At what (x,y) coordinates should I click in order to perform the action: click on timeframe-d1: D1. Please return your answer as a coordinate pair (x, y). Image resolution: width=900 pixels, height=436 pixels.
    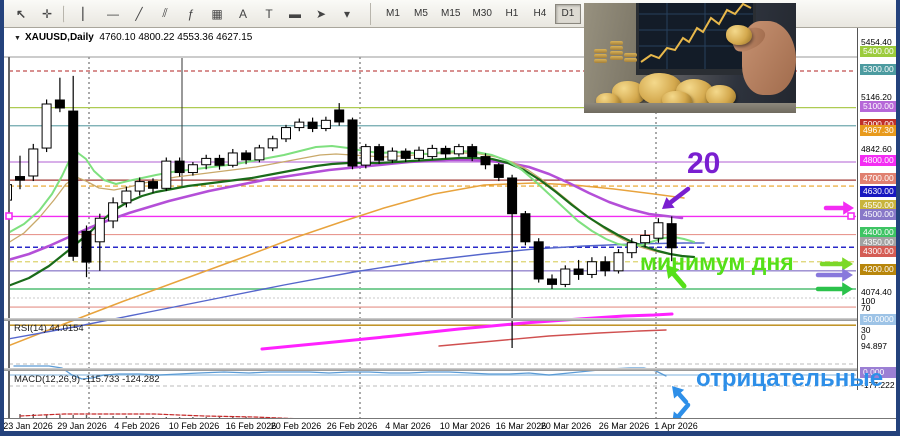
    Looking at the image, I should click on (567, 13).